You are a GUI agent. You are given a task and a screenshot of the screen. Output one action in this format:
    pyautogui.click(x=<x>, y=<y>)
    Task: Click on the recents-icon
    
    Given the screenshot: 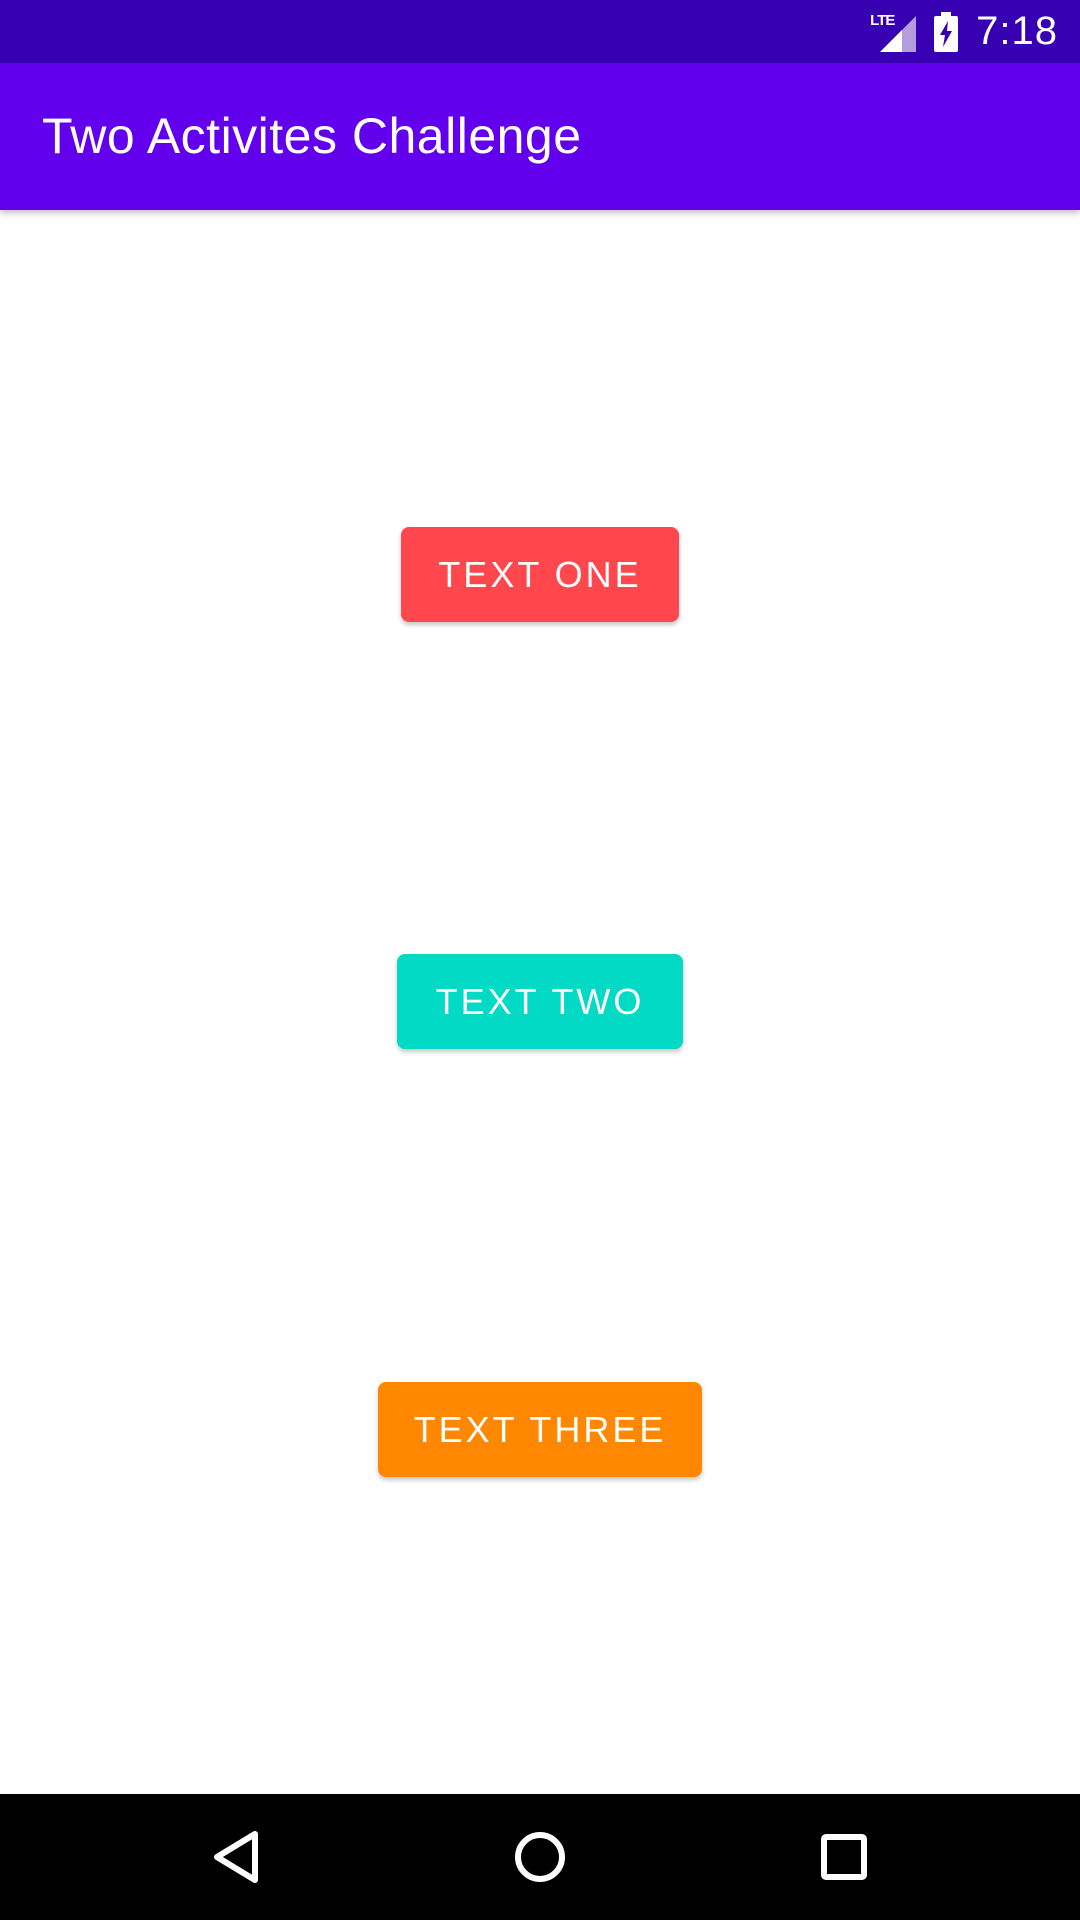 What is the action you would take?
    pyautogui.click(x=844, y=1857)
    